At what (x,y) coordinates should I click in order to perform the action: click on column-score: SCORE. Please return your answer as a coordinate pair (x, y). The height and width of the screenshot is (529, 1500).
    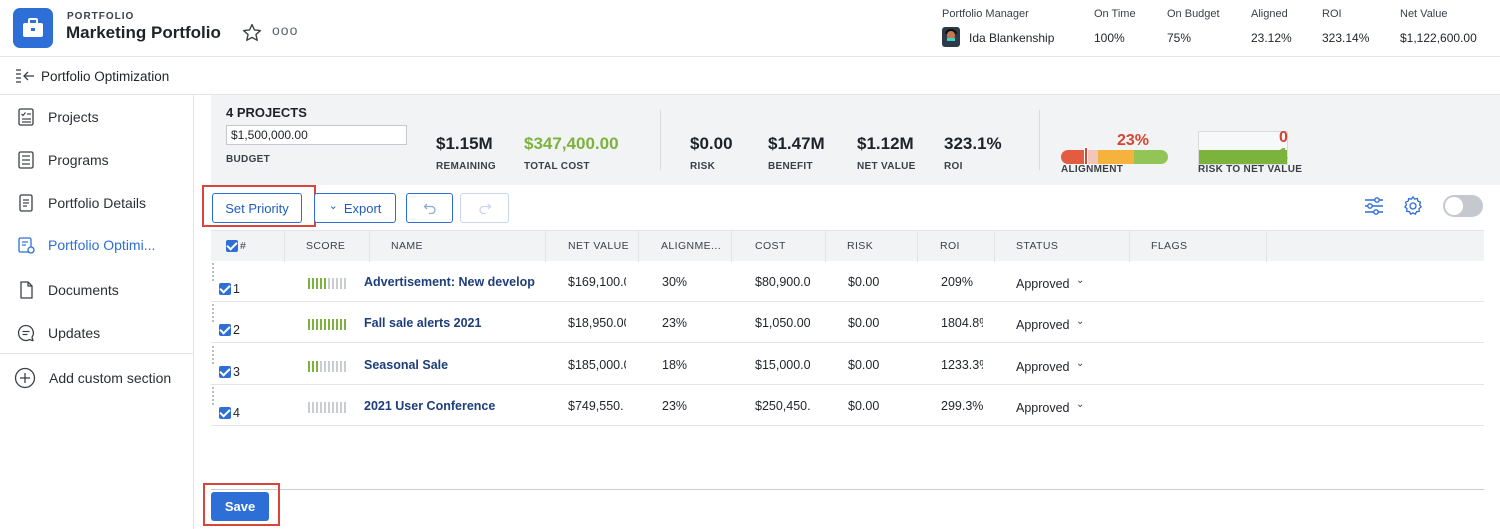
    Looking at the image, I should click on (325, 246).